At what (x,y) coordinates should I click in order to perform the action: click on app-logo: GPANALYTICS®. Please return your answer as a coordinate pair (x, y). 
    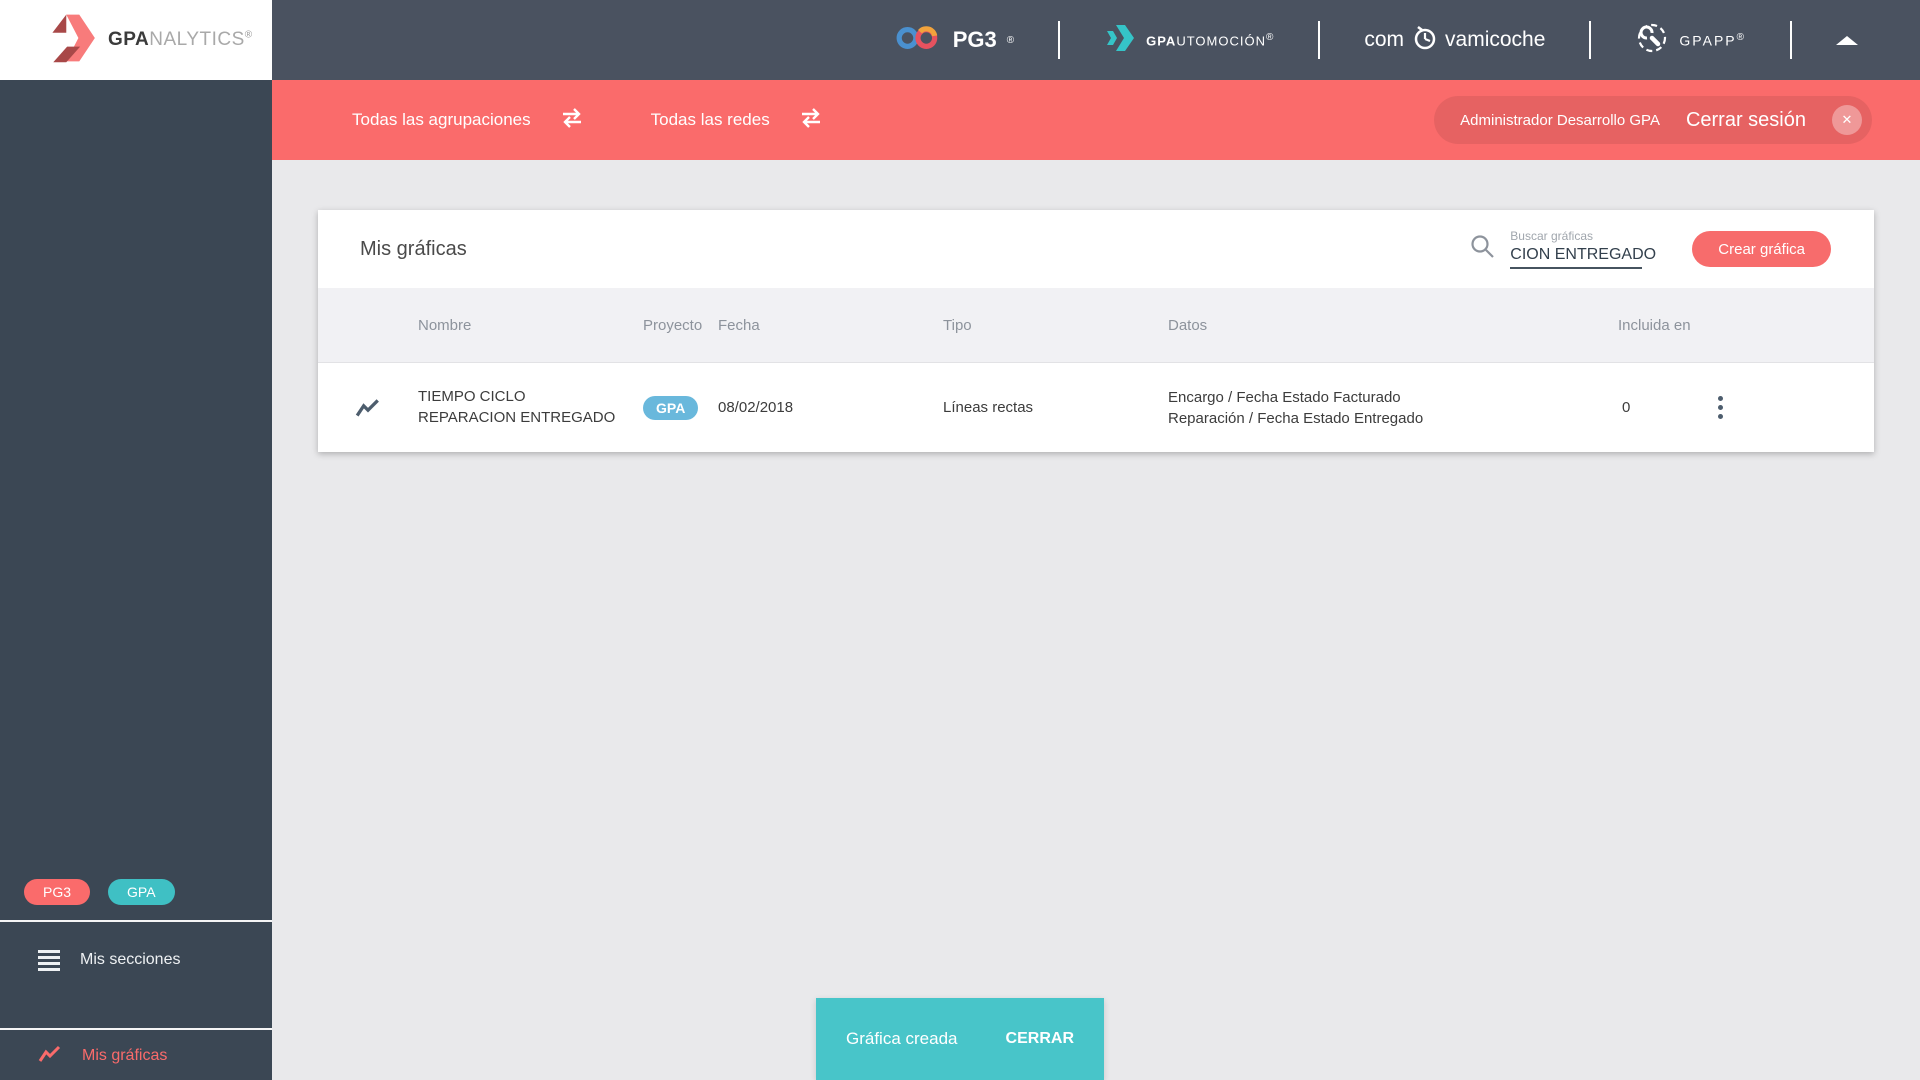
    Looking at the image, I should click on (136, 40).